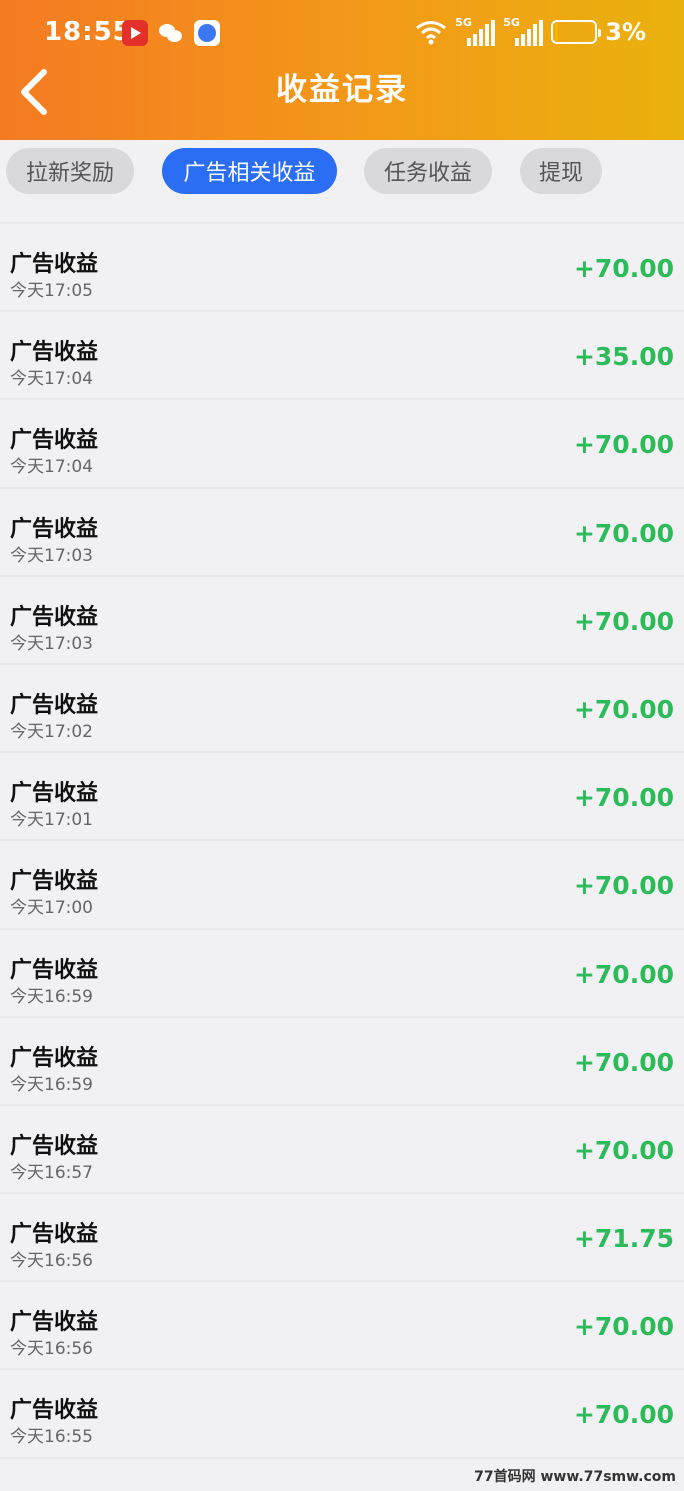 The height and width of the screenshot is (1491, 684). Describe the element at coordinates (428, 171) in the screenshot. I see `tab-task-revenue: 任务收益` at that location.